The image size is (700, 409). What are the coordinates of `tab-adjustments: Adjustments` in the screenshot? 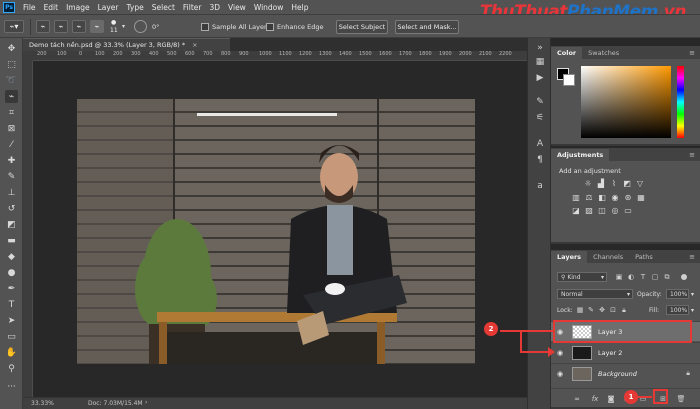 It's located at (580, 155).